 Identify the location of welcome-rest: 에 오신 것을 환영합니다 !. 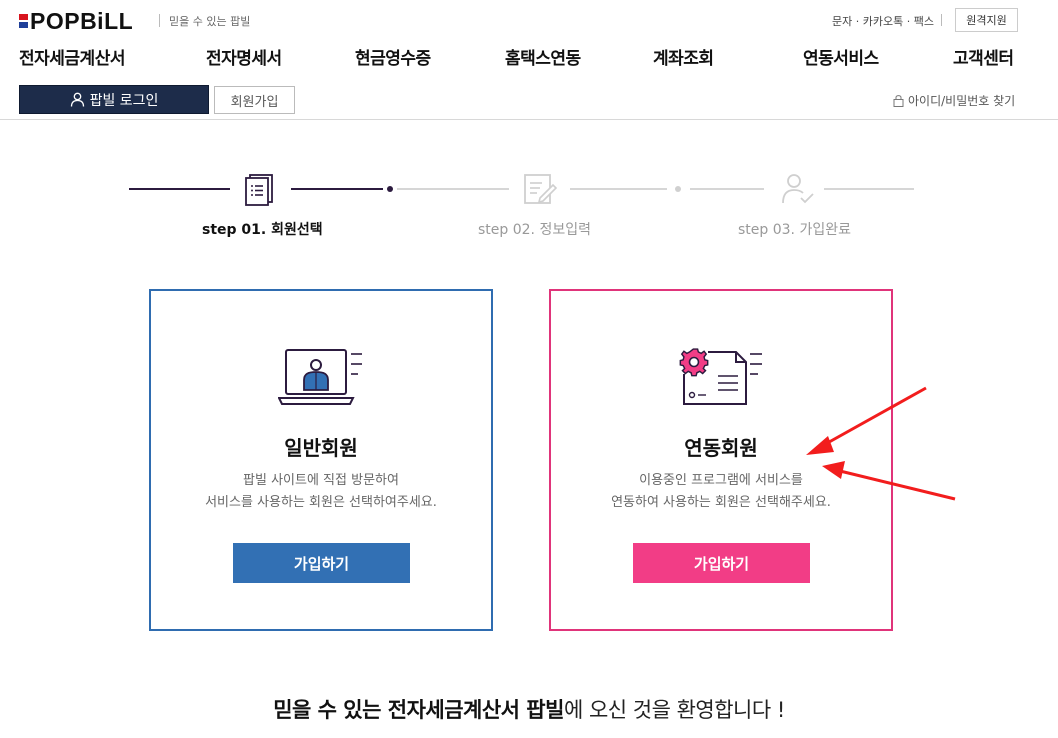
(674, 710).